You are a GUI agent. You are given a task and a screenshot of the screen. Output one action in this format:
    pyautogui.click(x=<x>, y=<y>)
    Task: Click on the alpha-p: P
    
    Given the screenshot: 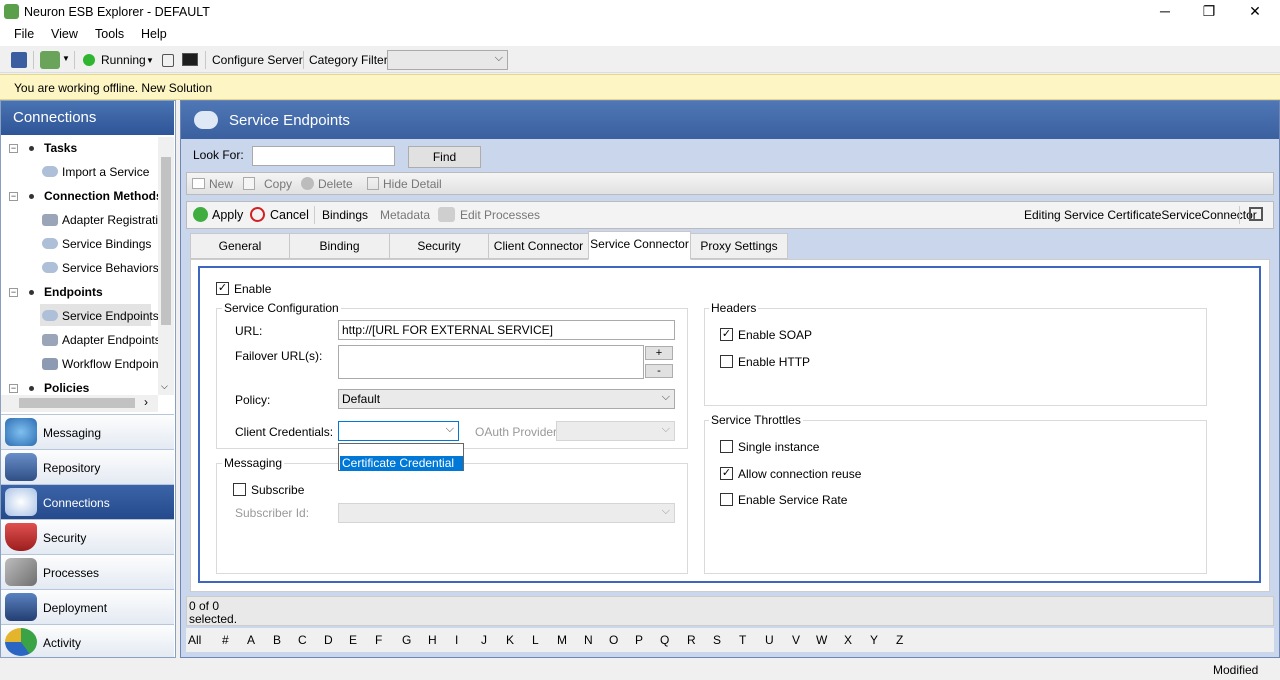 What is the action you would take?
    pyautogui.click(x=639, y=640)
    